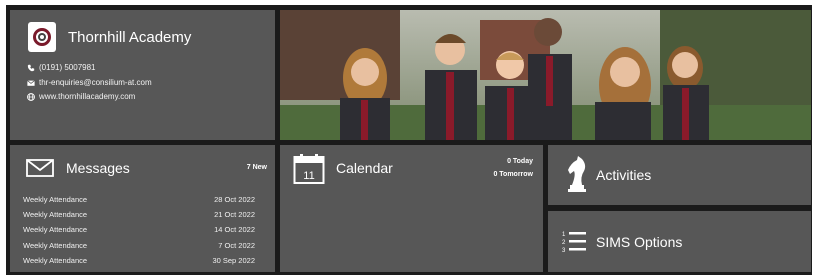 The width and height of the screenshot is (818, 276). What do you see at coordinates (233, 260) in the screenshot?
I see `message-date: 30 Sep 2022` at bounding box center [233, 260].